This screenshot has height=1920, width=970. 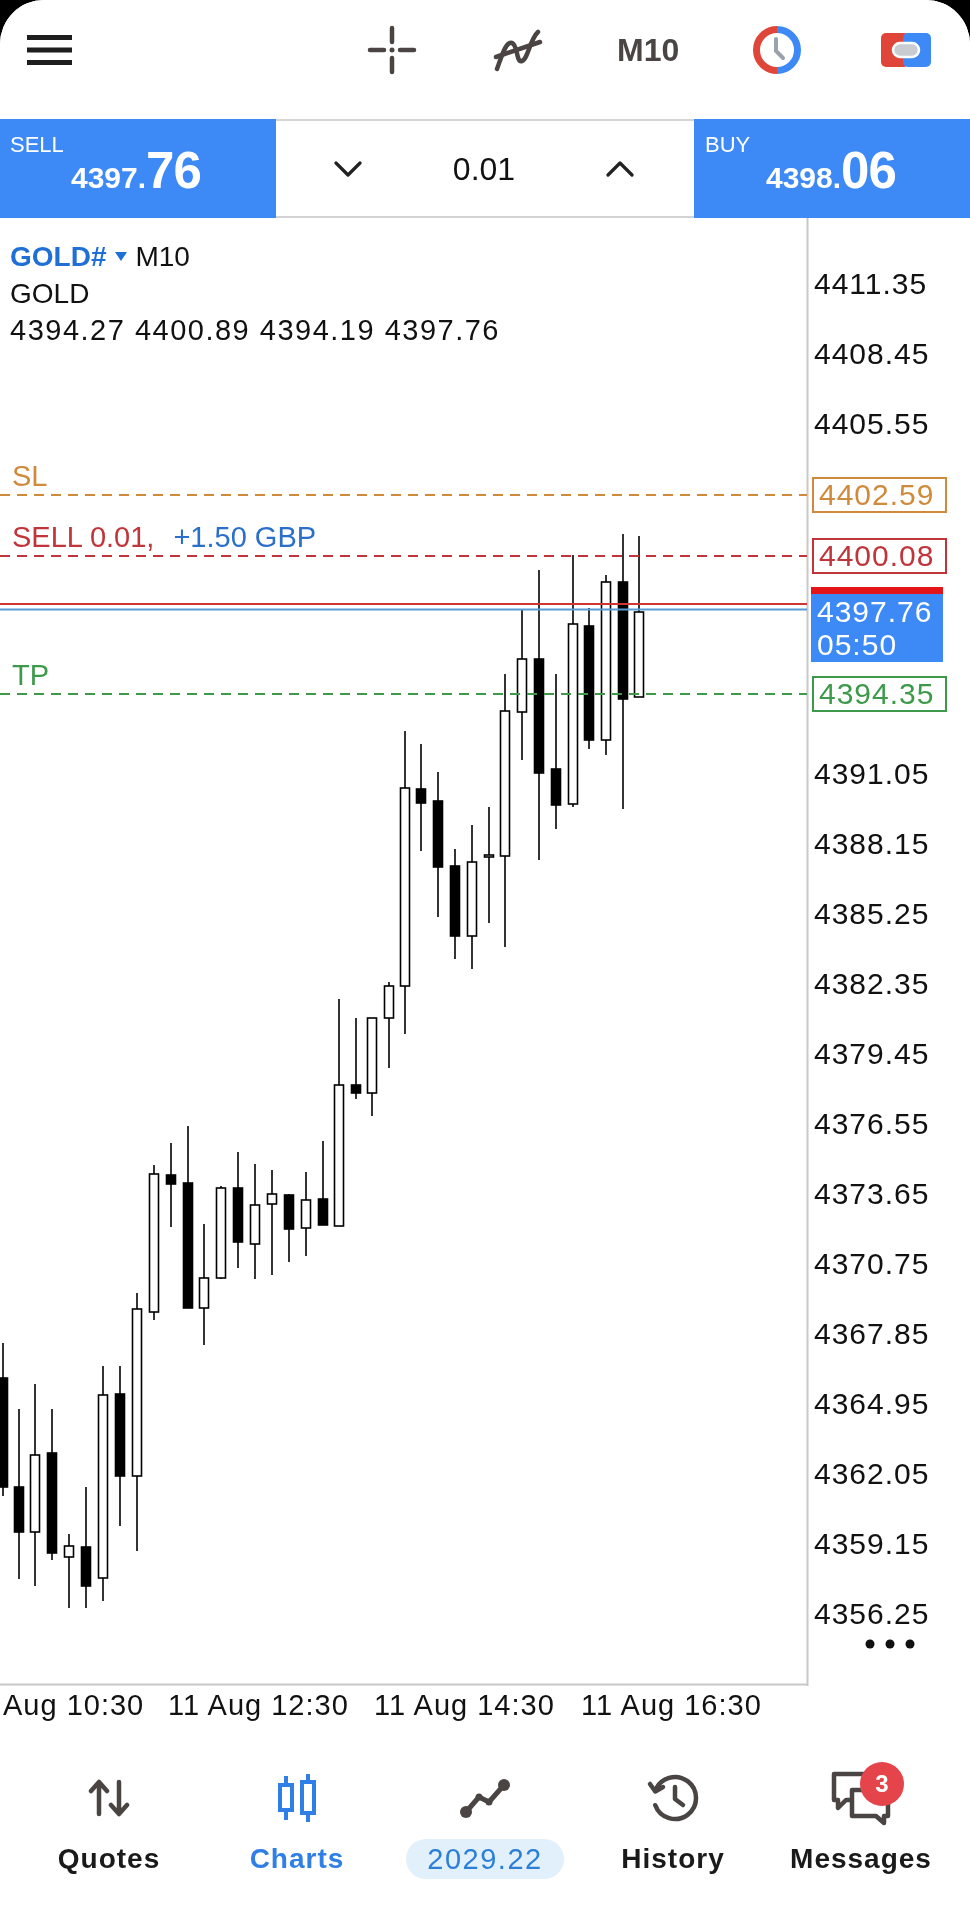 What do you see at coordinates (871, 284) in the screenshot?
I see `y-axis-label: 4411.35` at bounding box center [871, 284].